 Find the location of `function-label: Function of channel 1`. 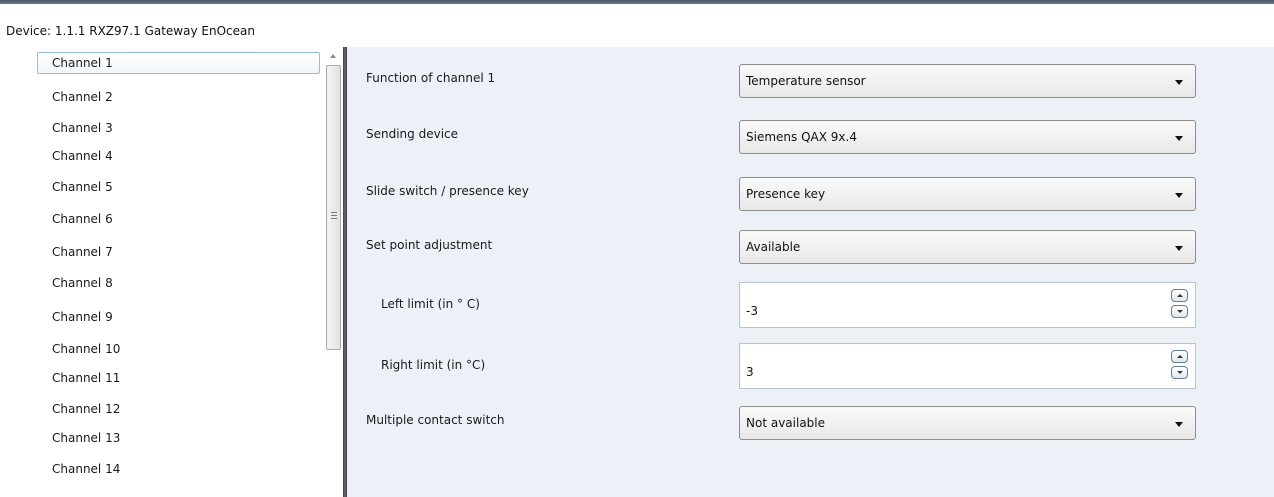

function-label: Function of channel 1 is located at coordinates (431, 78).